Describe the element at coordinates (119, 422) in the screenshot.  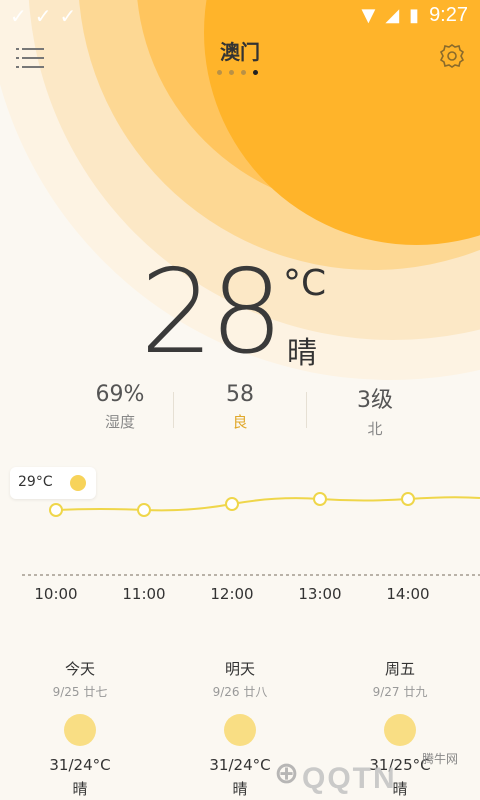
I see `humidity-label: 湿度` at that location.